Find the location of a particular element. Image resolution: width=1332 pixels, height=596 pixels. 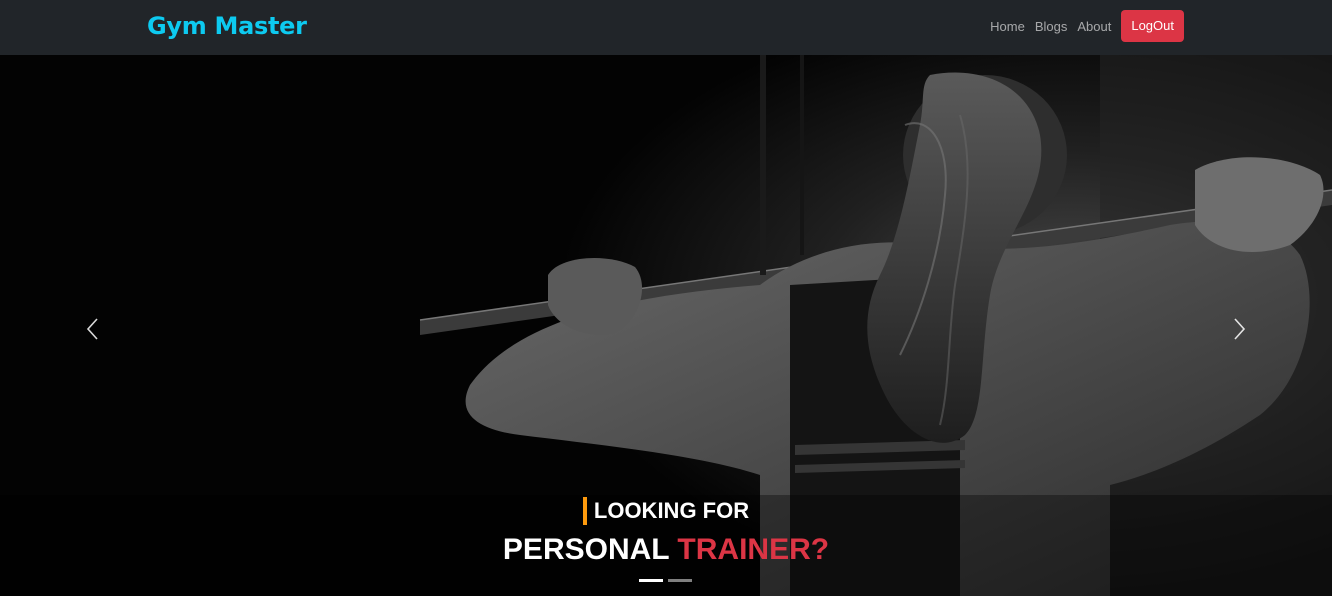

caption-subtitle: LOOKING FOR is located at coordinates (671, 510).